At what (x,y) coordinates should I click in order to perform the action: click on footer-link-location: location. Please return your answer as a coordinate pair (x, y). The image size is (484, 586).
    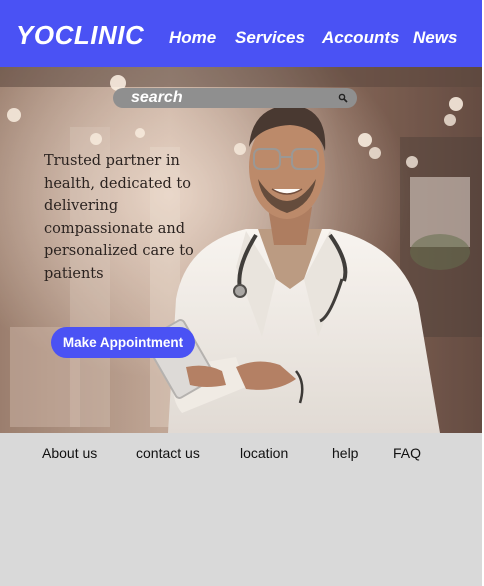
    Looking at the image, I should click on (264, 453).